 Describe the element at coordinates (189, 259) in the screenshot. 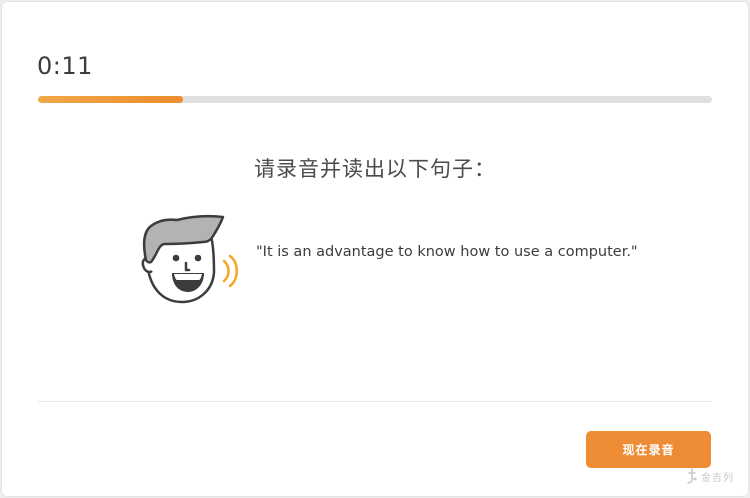

I see `speaking-man-icon` at that location.